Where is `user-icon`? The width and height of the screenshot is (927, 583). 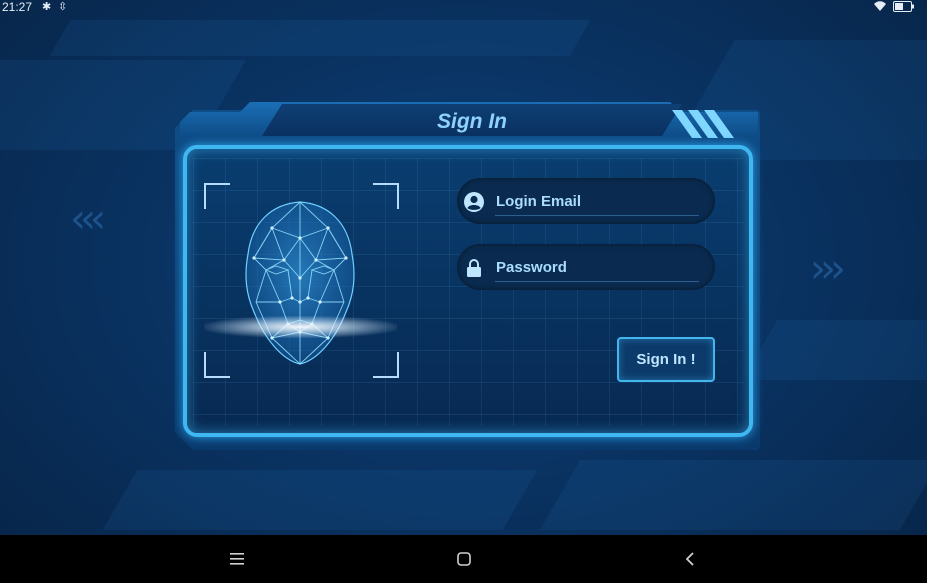
user-icon is located at coordinates (474, 202).